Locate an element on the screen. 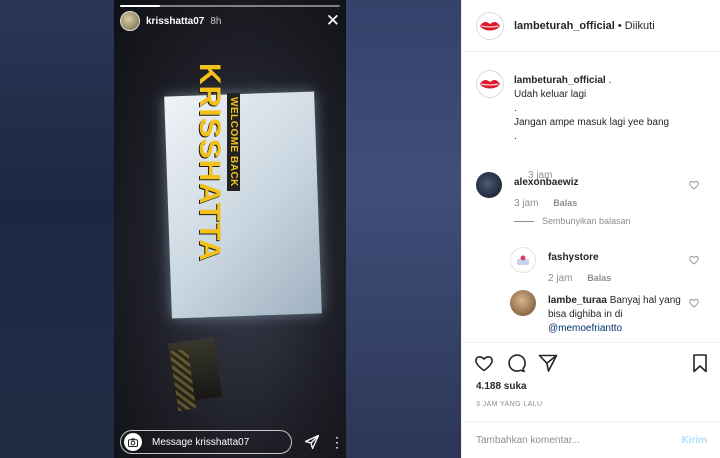 The width and height of the screenshot is (720, 458). hide-replies-button: Sembunyikan balasan is located at coordinates (572, 221).